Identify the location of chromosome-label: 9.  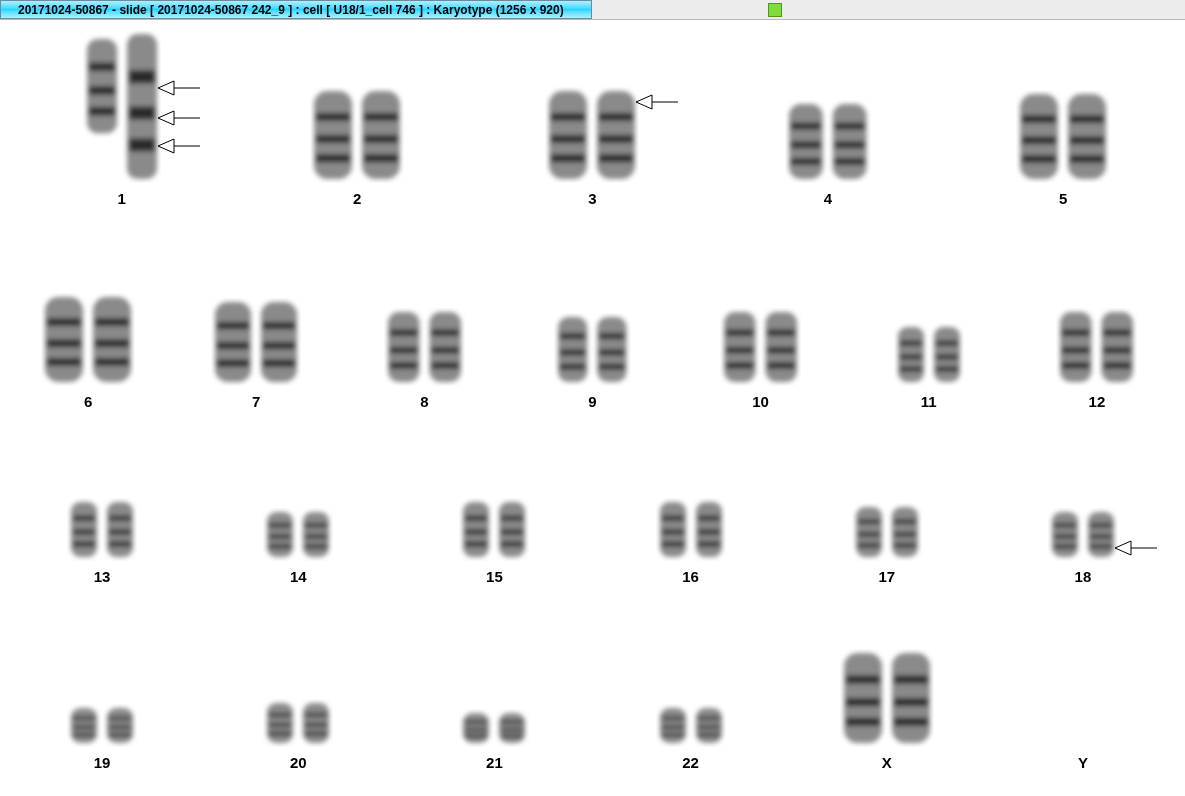
(592, 401).